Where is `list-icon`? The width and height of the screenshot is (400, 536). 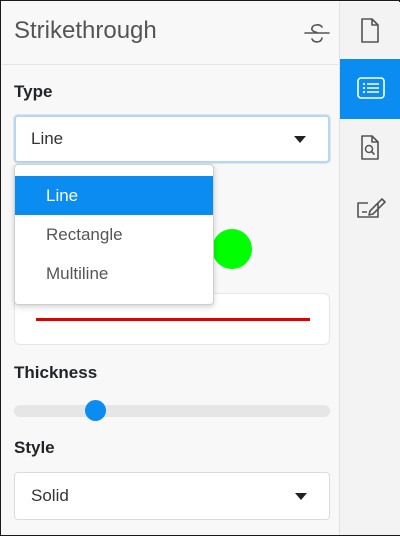
list-icon is located at coordinates (371, 88).